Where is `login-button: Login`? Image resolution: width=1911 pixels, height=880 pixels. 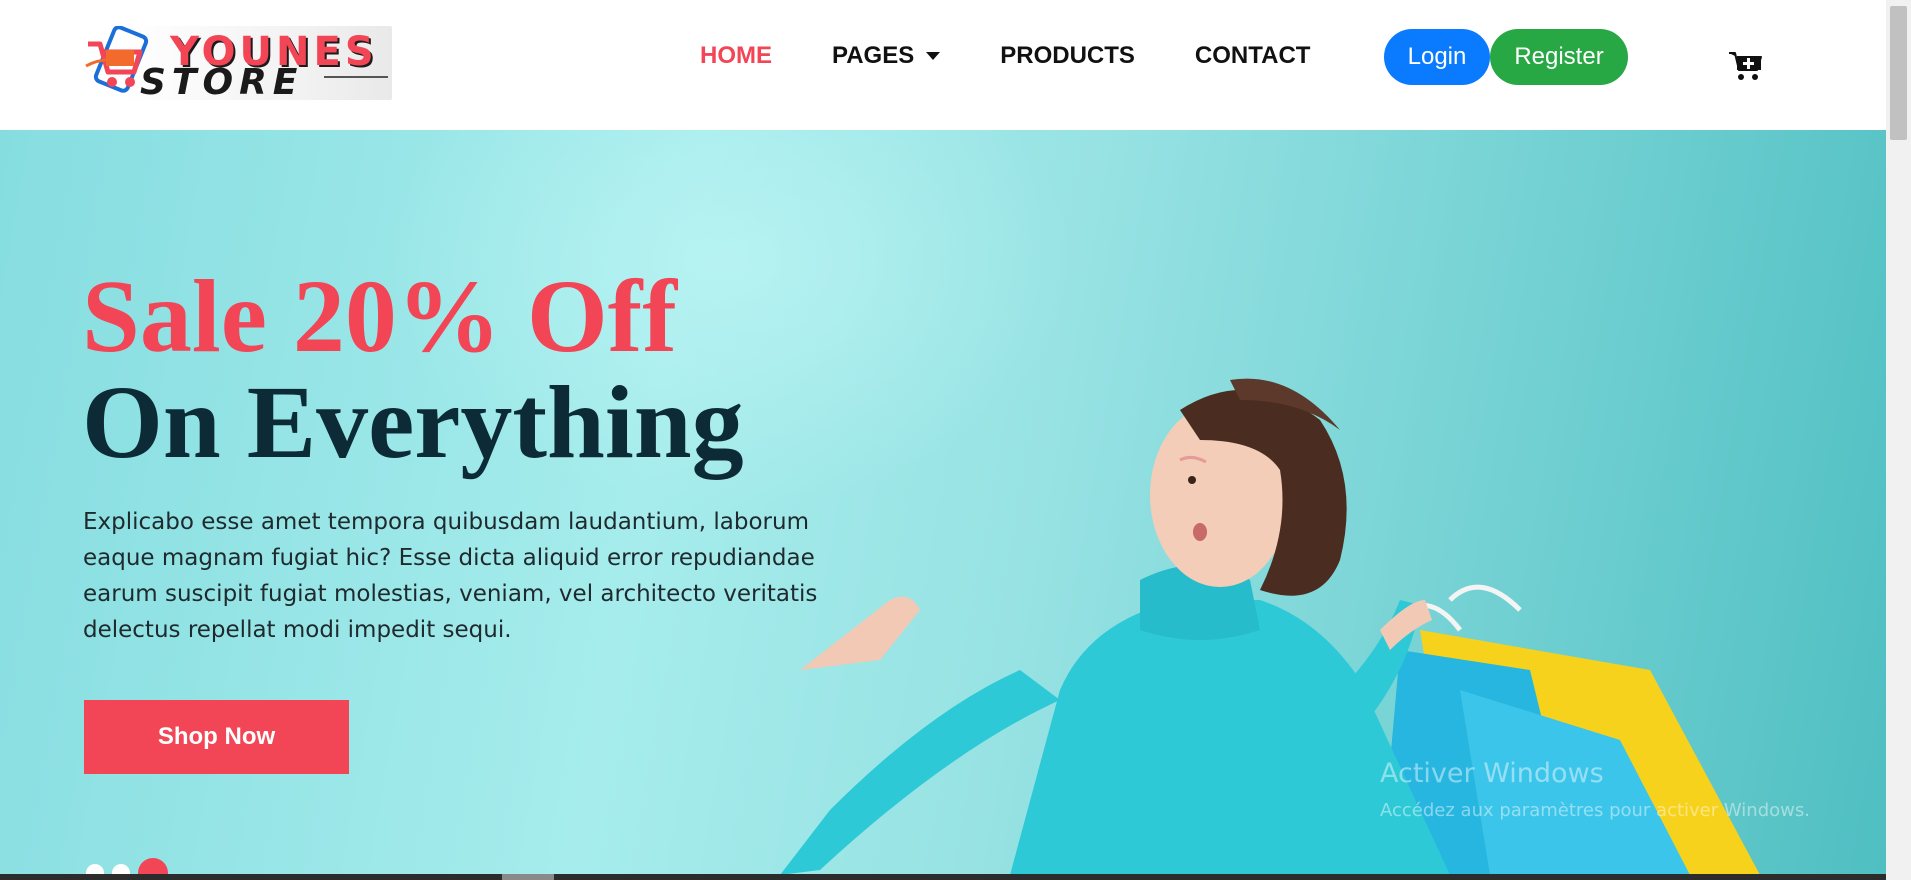 login-button: Login is located at coordinates (1437, 57).